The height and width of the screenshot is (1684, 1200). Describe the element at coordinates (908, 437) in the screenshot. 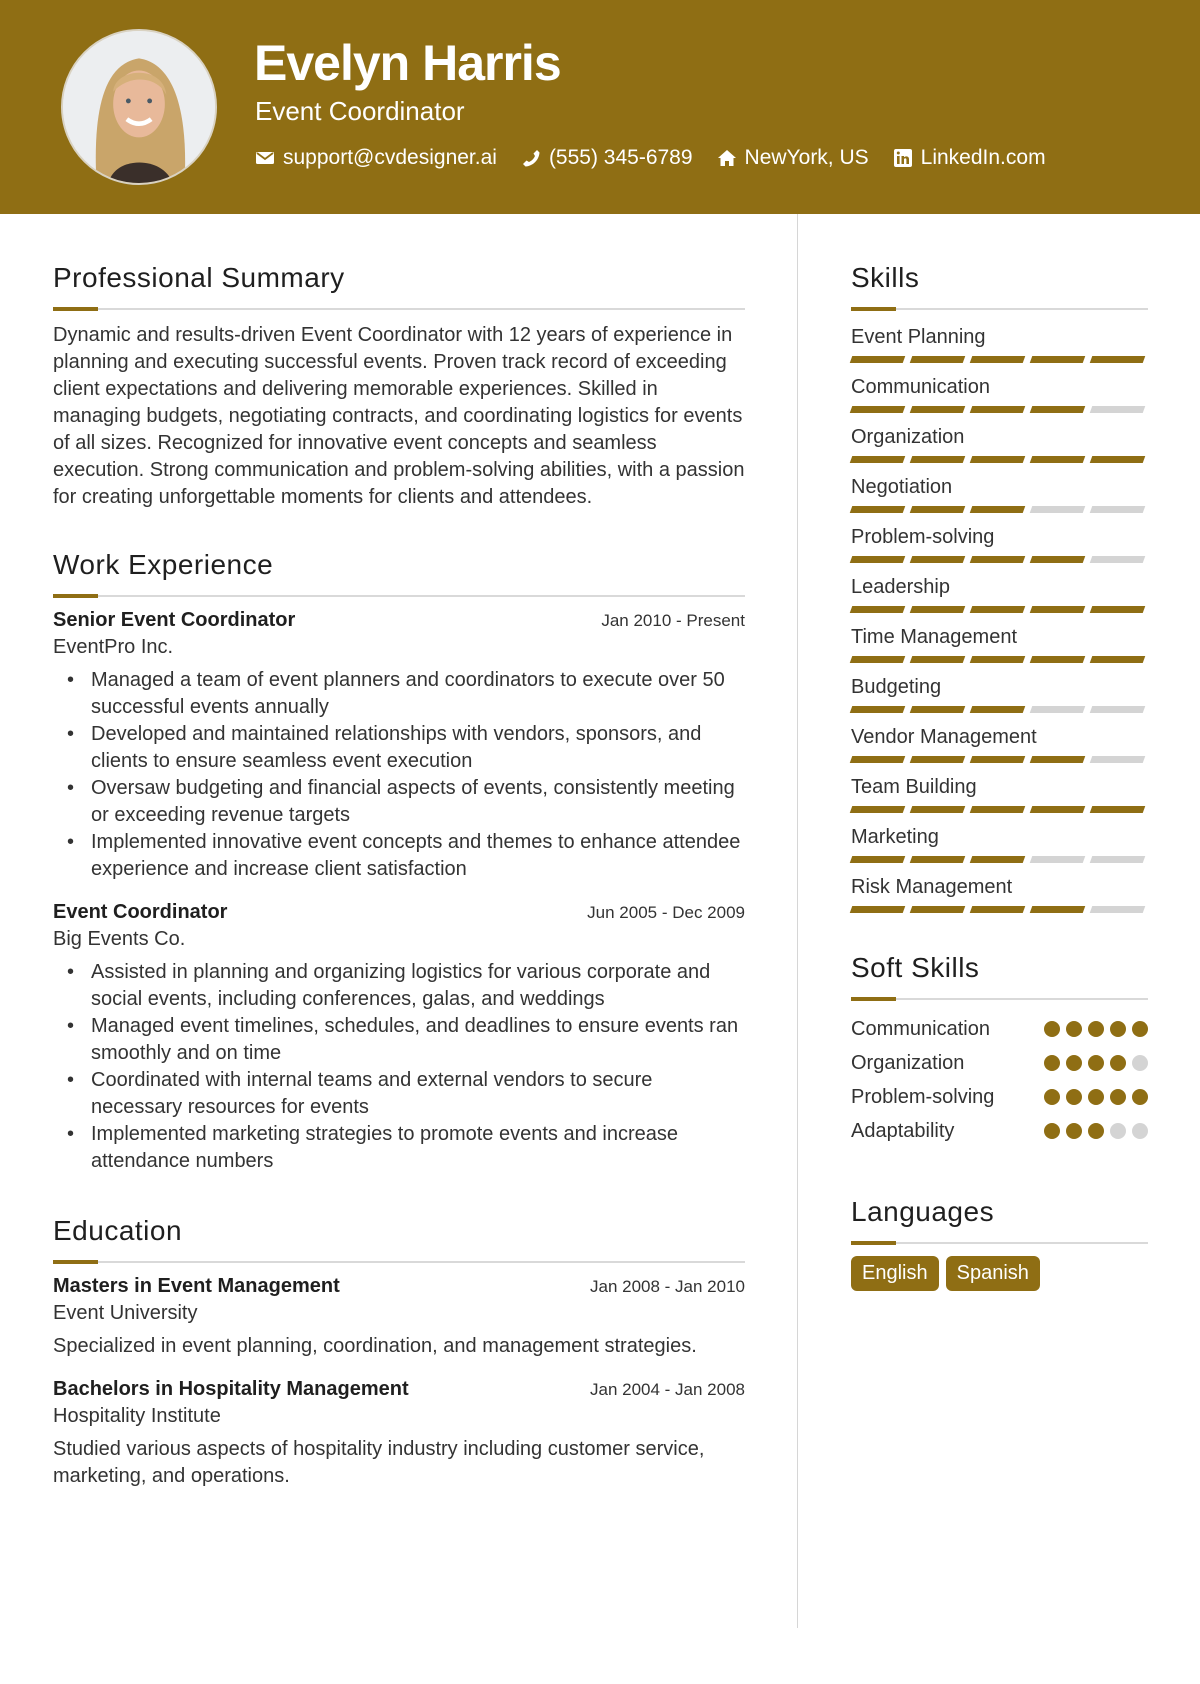

I see `skill-label: Organization` at that location.